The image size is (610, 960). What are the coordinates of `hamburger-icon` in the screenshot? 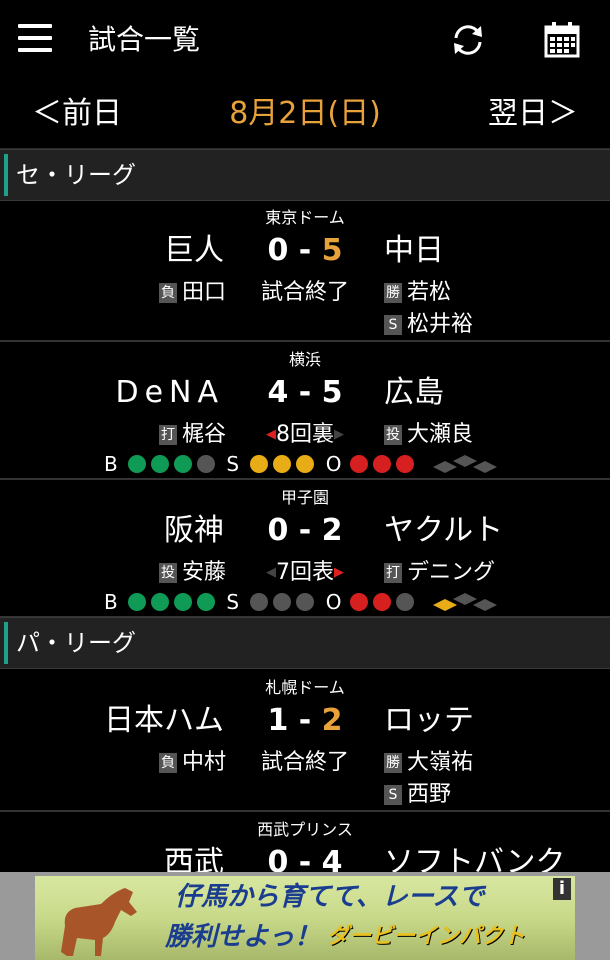 It's located at (35, 40).